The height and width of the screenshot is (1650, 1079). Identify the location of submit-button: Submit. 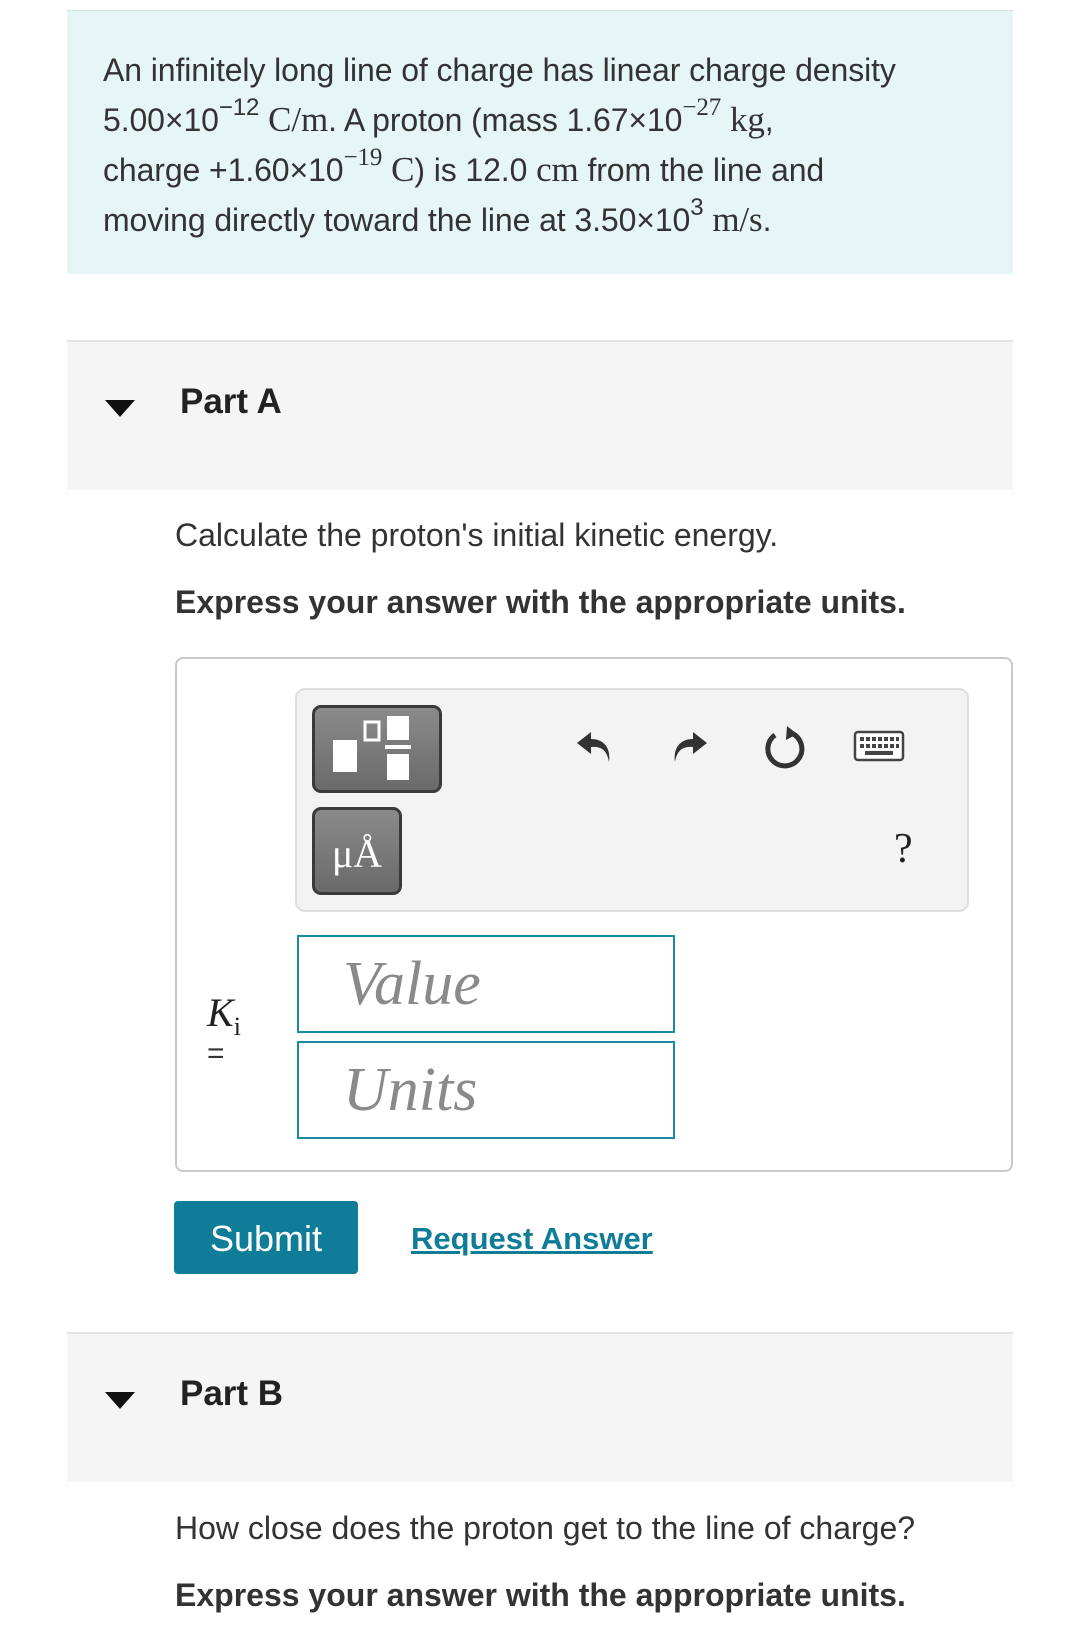
(266, 1237).